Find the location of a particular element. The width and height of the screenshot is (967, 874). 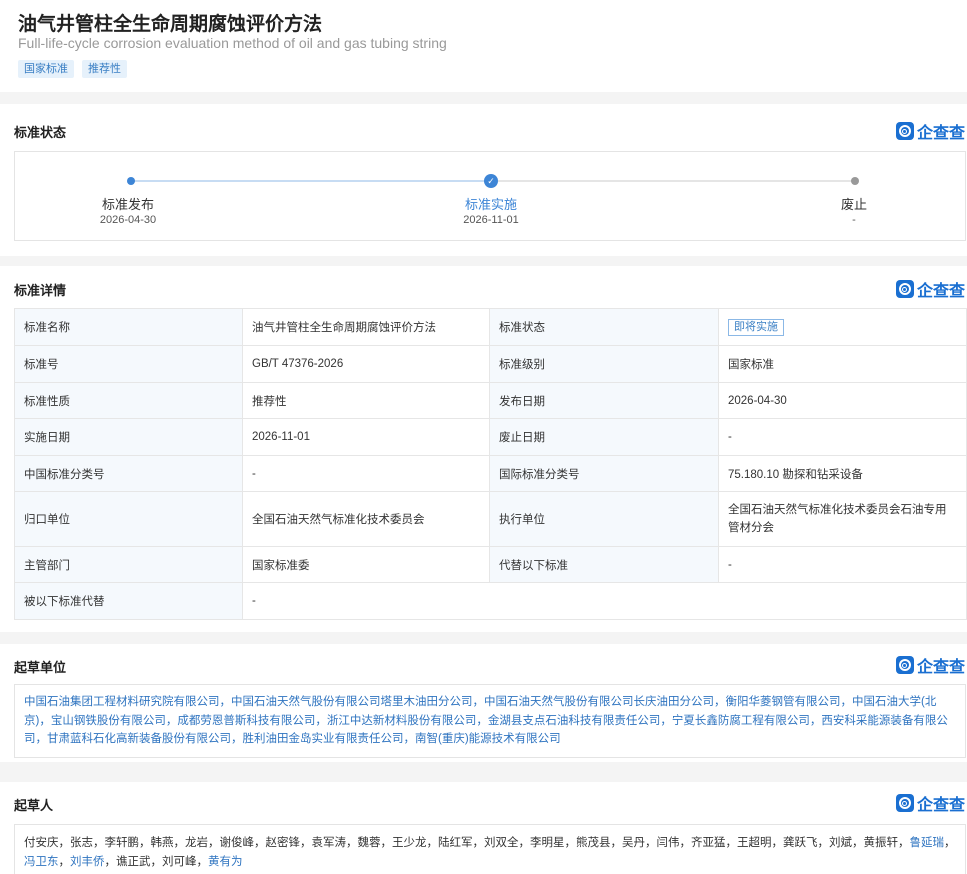

drafting-unit-link: 金湖县支点石油科技有限责任公司 is located at coordinates (574, 721).